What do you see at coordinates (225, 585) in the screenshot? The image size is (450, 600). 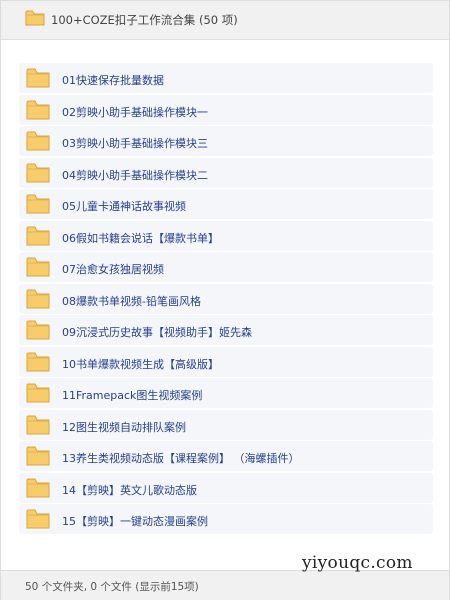 I see `status-bar: 50 个文件夹, 0 个文件 (显示前15项)` at bounding box center [225, 585].